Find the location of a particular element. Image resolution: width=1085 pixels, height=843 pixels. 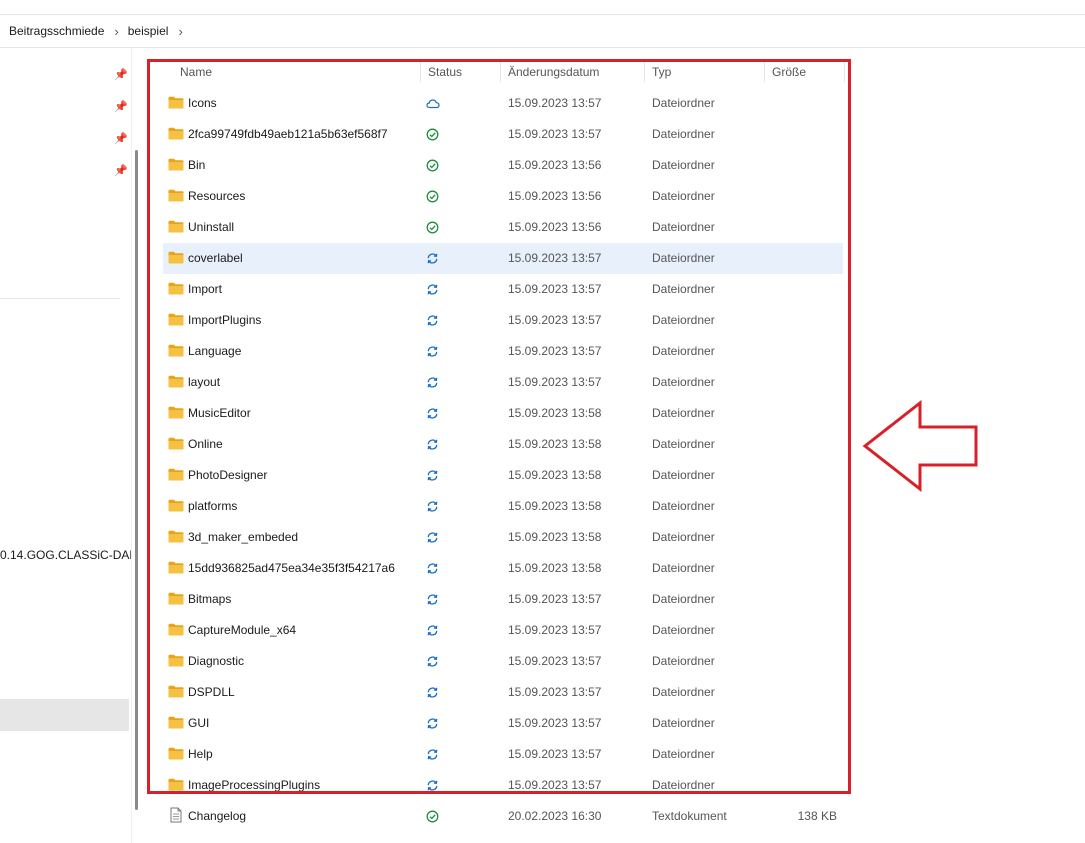

file-name: PhotoDesigner is located at coordinates (227, 475).